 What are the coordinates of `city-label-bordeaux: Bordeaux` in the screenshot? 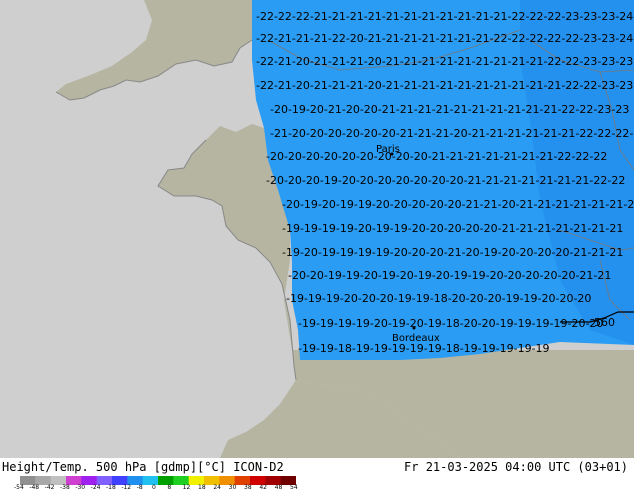 It's located at (416, 338).